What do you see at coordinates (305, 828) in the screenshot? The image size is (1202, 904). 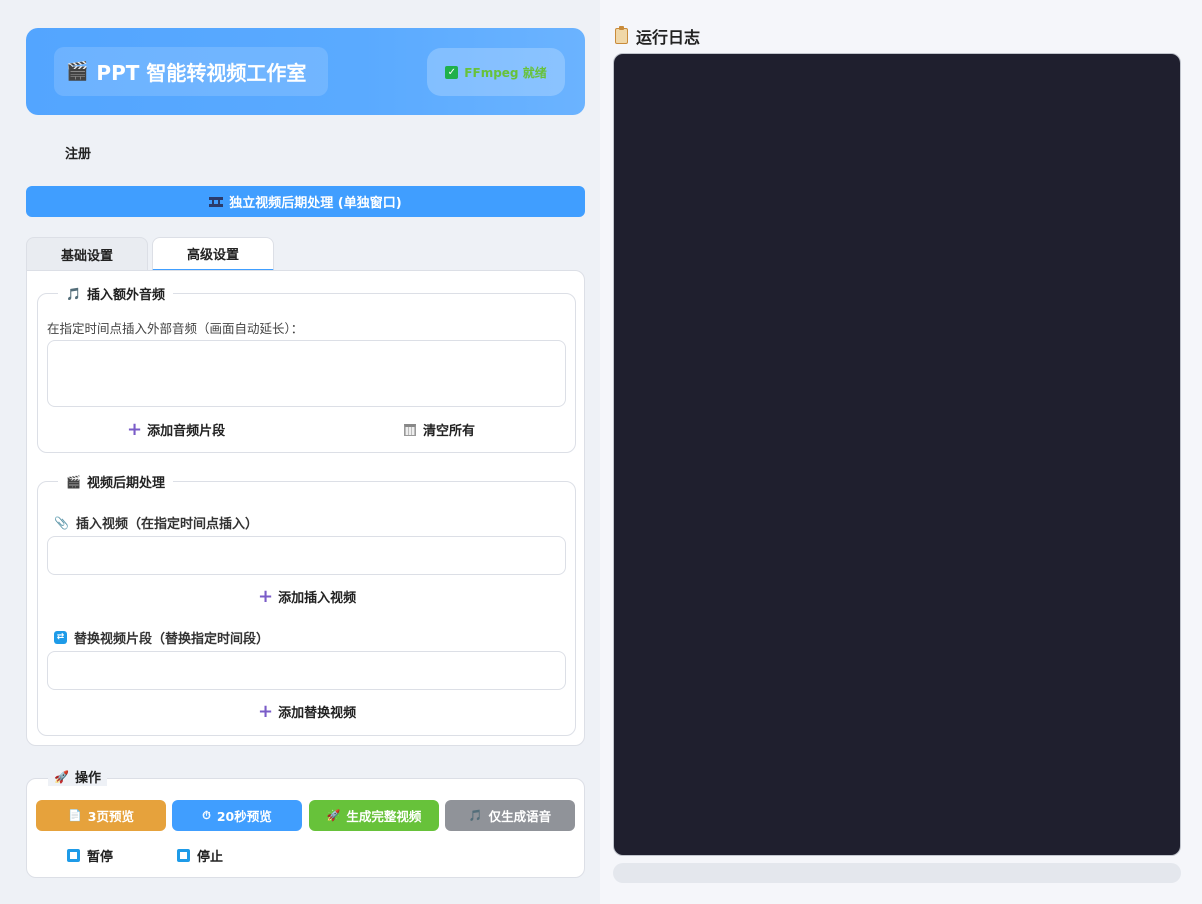 I see `operations-panel: 📄 3页预览 ⏱ 20秒预览 🚀 生成完整视频 🎵 仅生成语音 暂停 停止` at bounding box center [305, 828].